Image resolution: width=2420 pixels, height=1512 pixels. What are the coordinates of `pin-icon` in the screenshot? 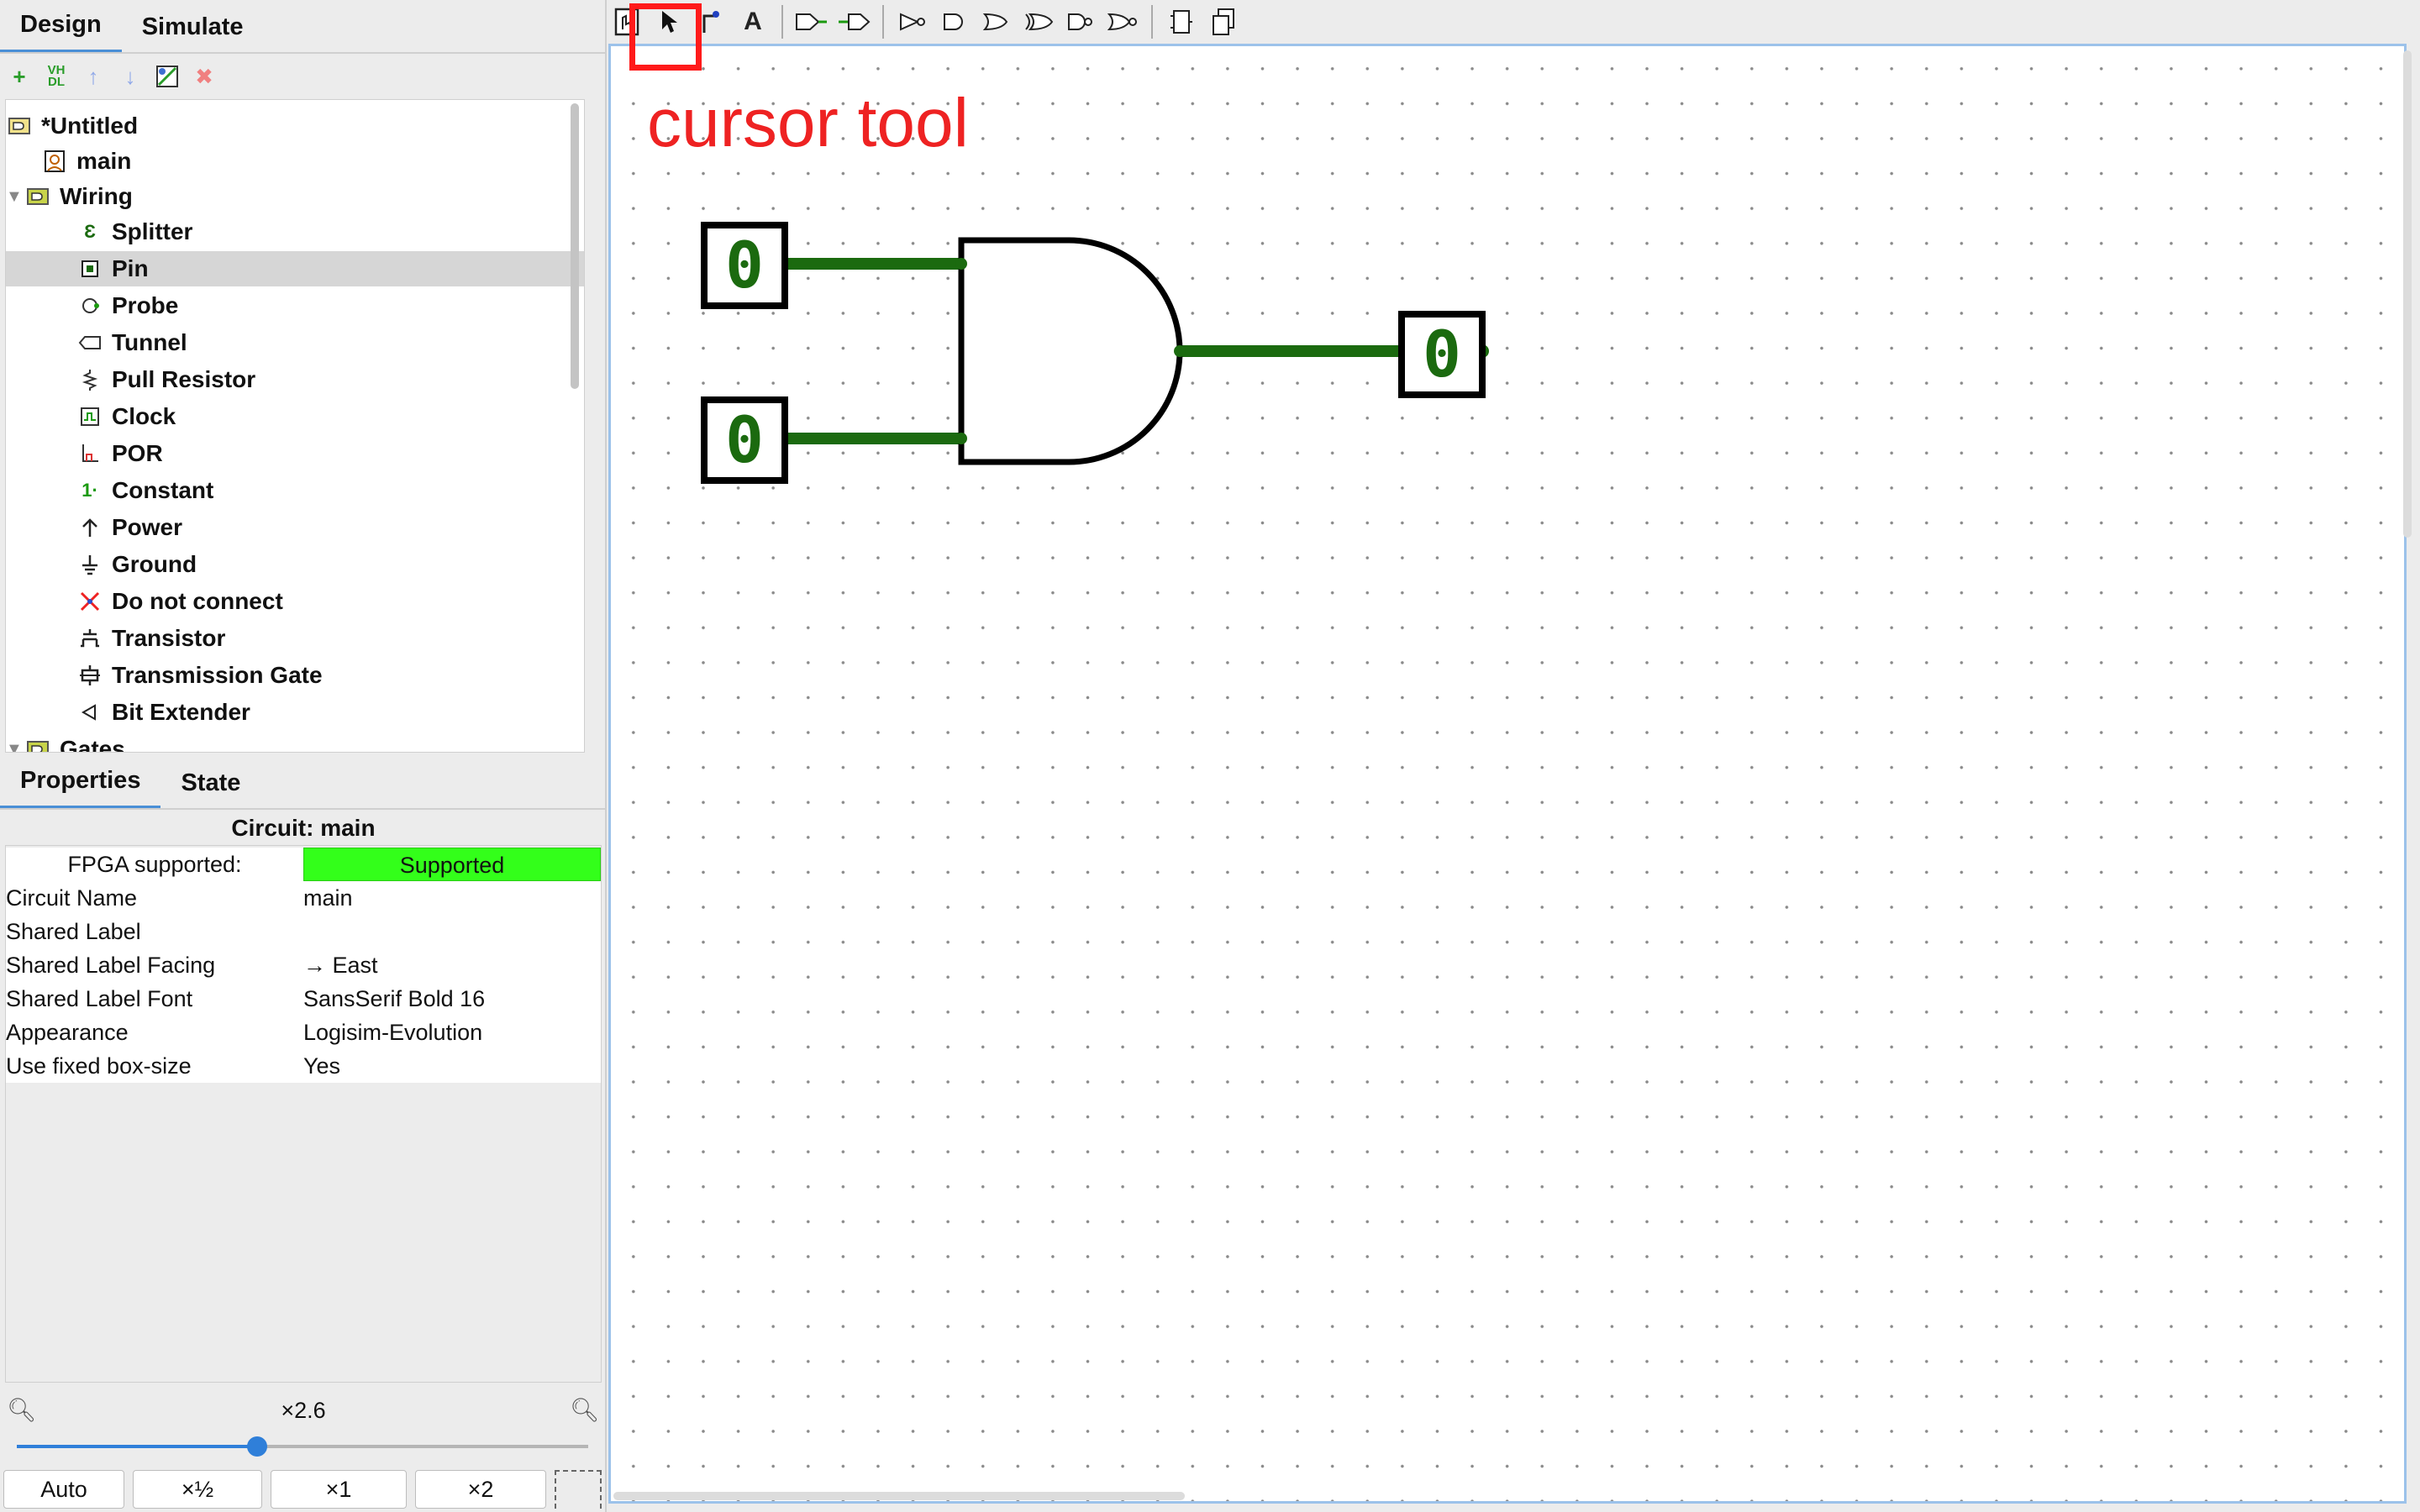 It's located at (90, 268).